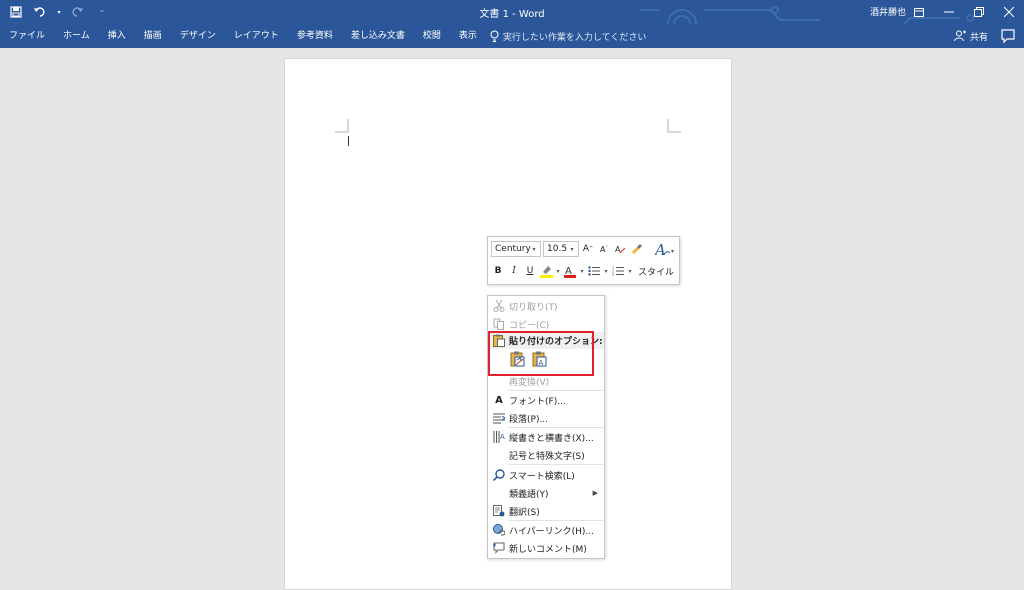  What do you see at coordinates (978, 37) in the screenshot?
I see `share-label: 共有` at bounding box center [978, 37].